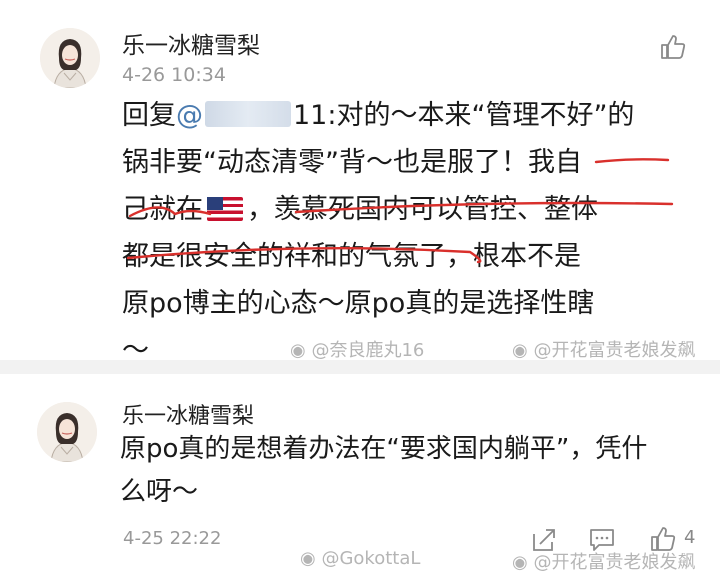 This screenshot has width=720, height=576. Describe the element at coordinates (384, 449) in the screenshot. I see `comment-line: 原po真的是想着办法在“要求国内躺平”，凭什` at that location.